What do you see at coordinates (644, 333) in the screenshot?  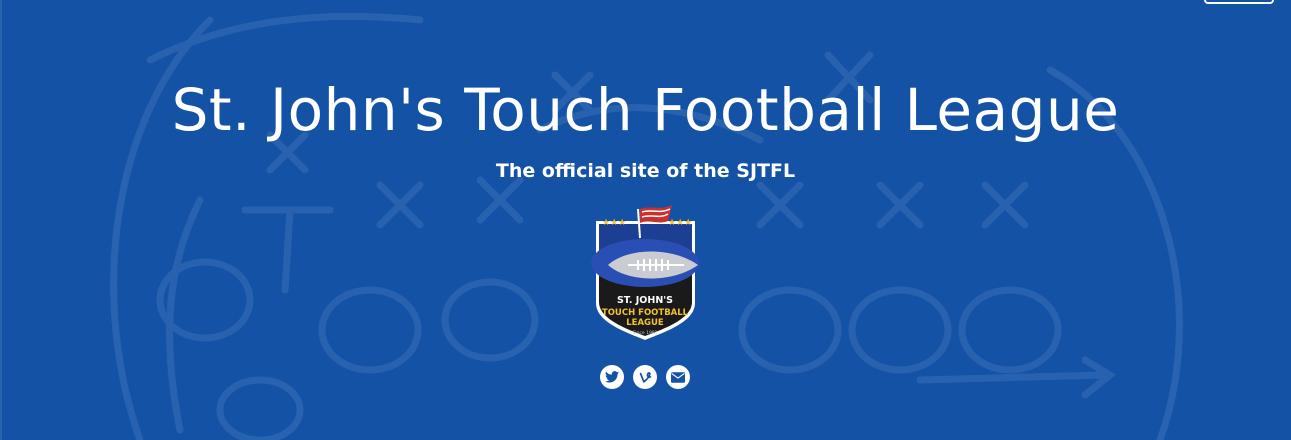 I see `logo-text-line4: Since 1981` at bounding box center [644, 333].